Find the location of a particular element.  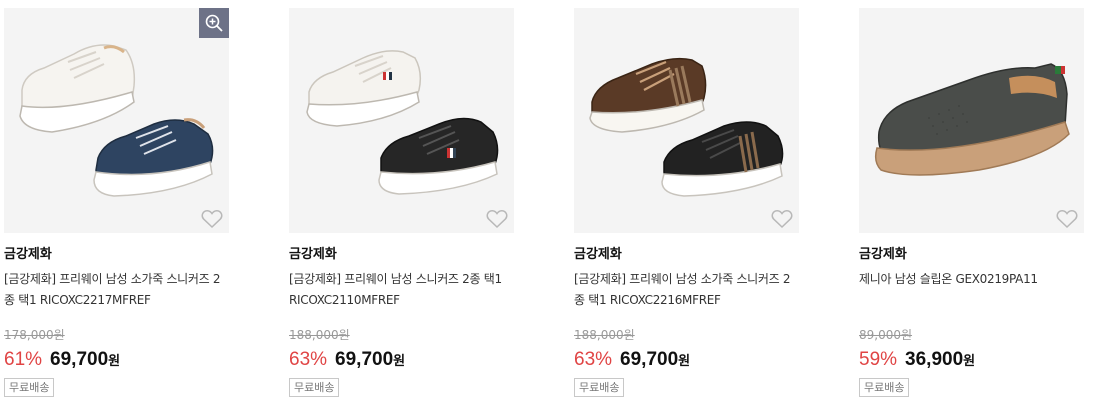

zoom-button is located at coordinates (214, 23).